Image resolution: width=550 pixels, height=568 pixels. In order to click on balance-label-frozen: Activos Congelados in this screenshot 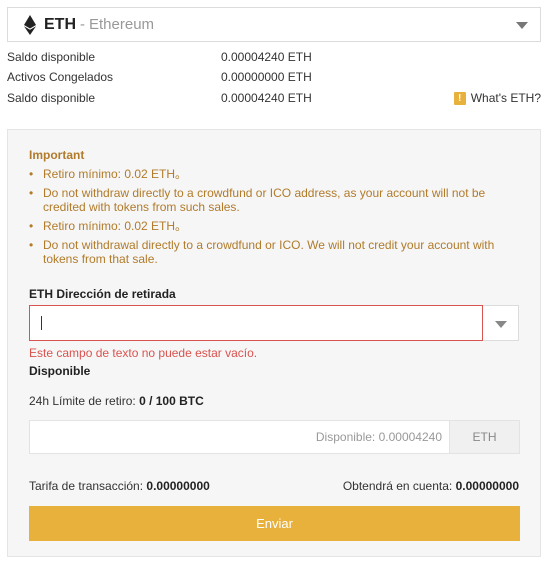, I will do `click(60, 77)`.